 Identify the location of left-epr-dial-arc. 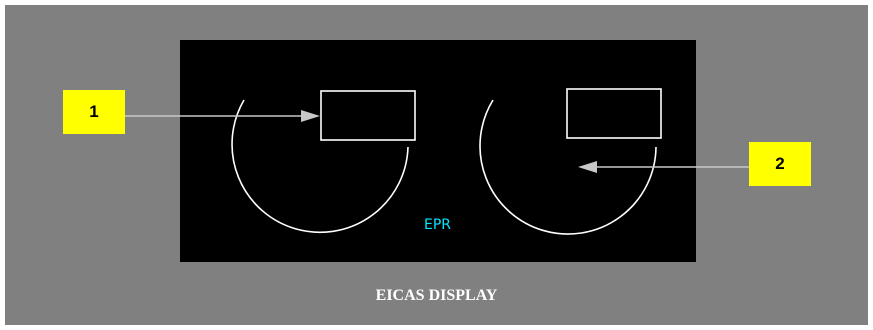
(320, 166).